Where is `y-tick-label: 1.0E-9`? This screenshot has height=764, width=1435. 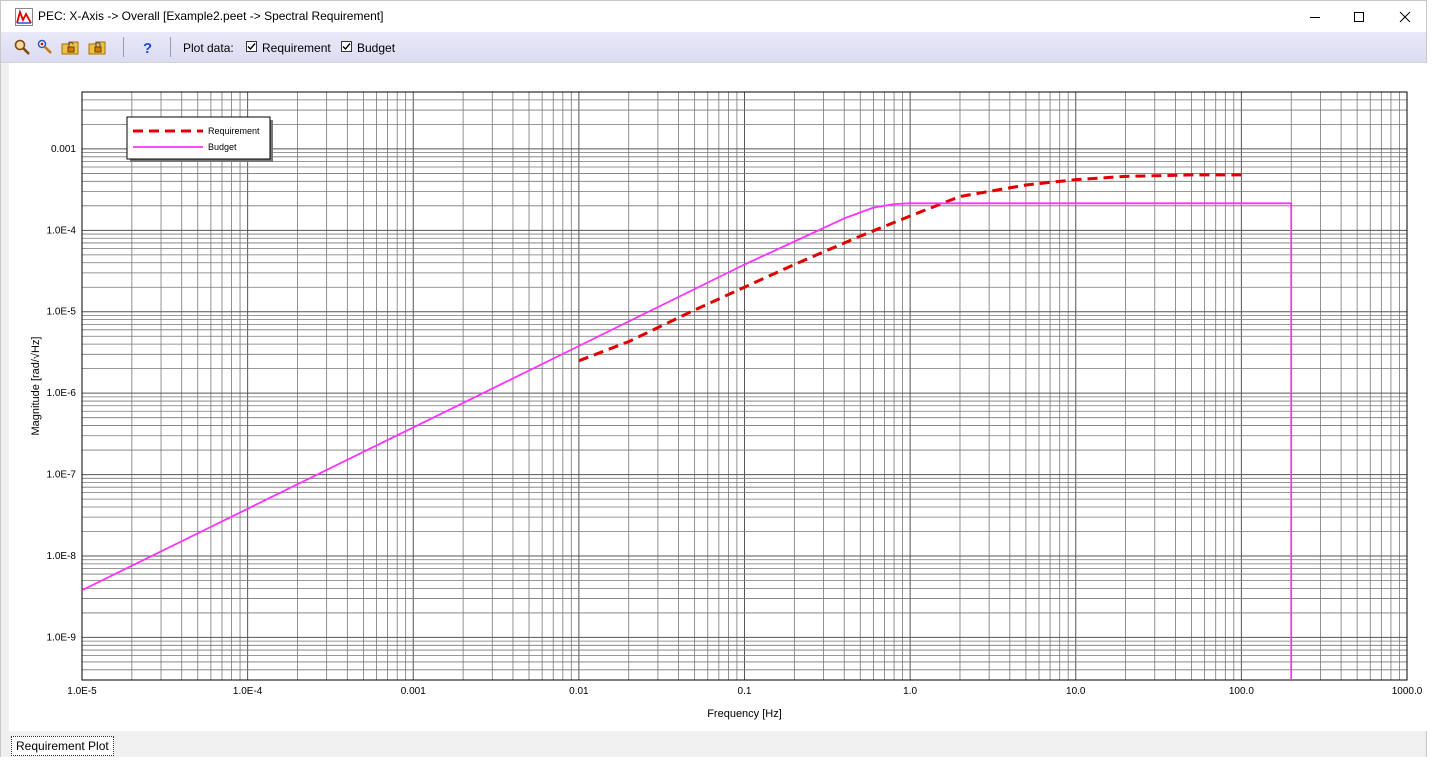 y-tick-label: 1.0E-9 is located at coordinates (62, 637).